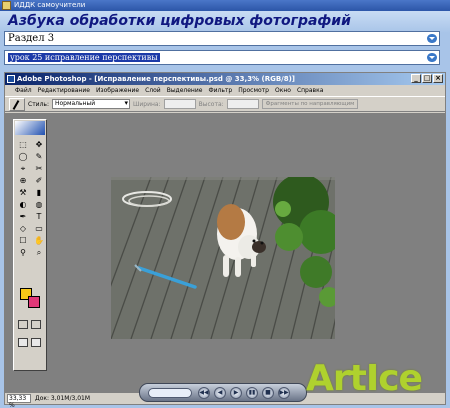 This screenshot has height=408, width=450. I want to click on menu-window: Окно, so click(283, 90).